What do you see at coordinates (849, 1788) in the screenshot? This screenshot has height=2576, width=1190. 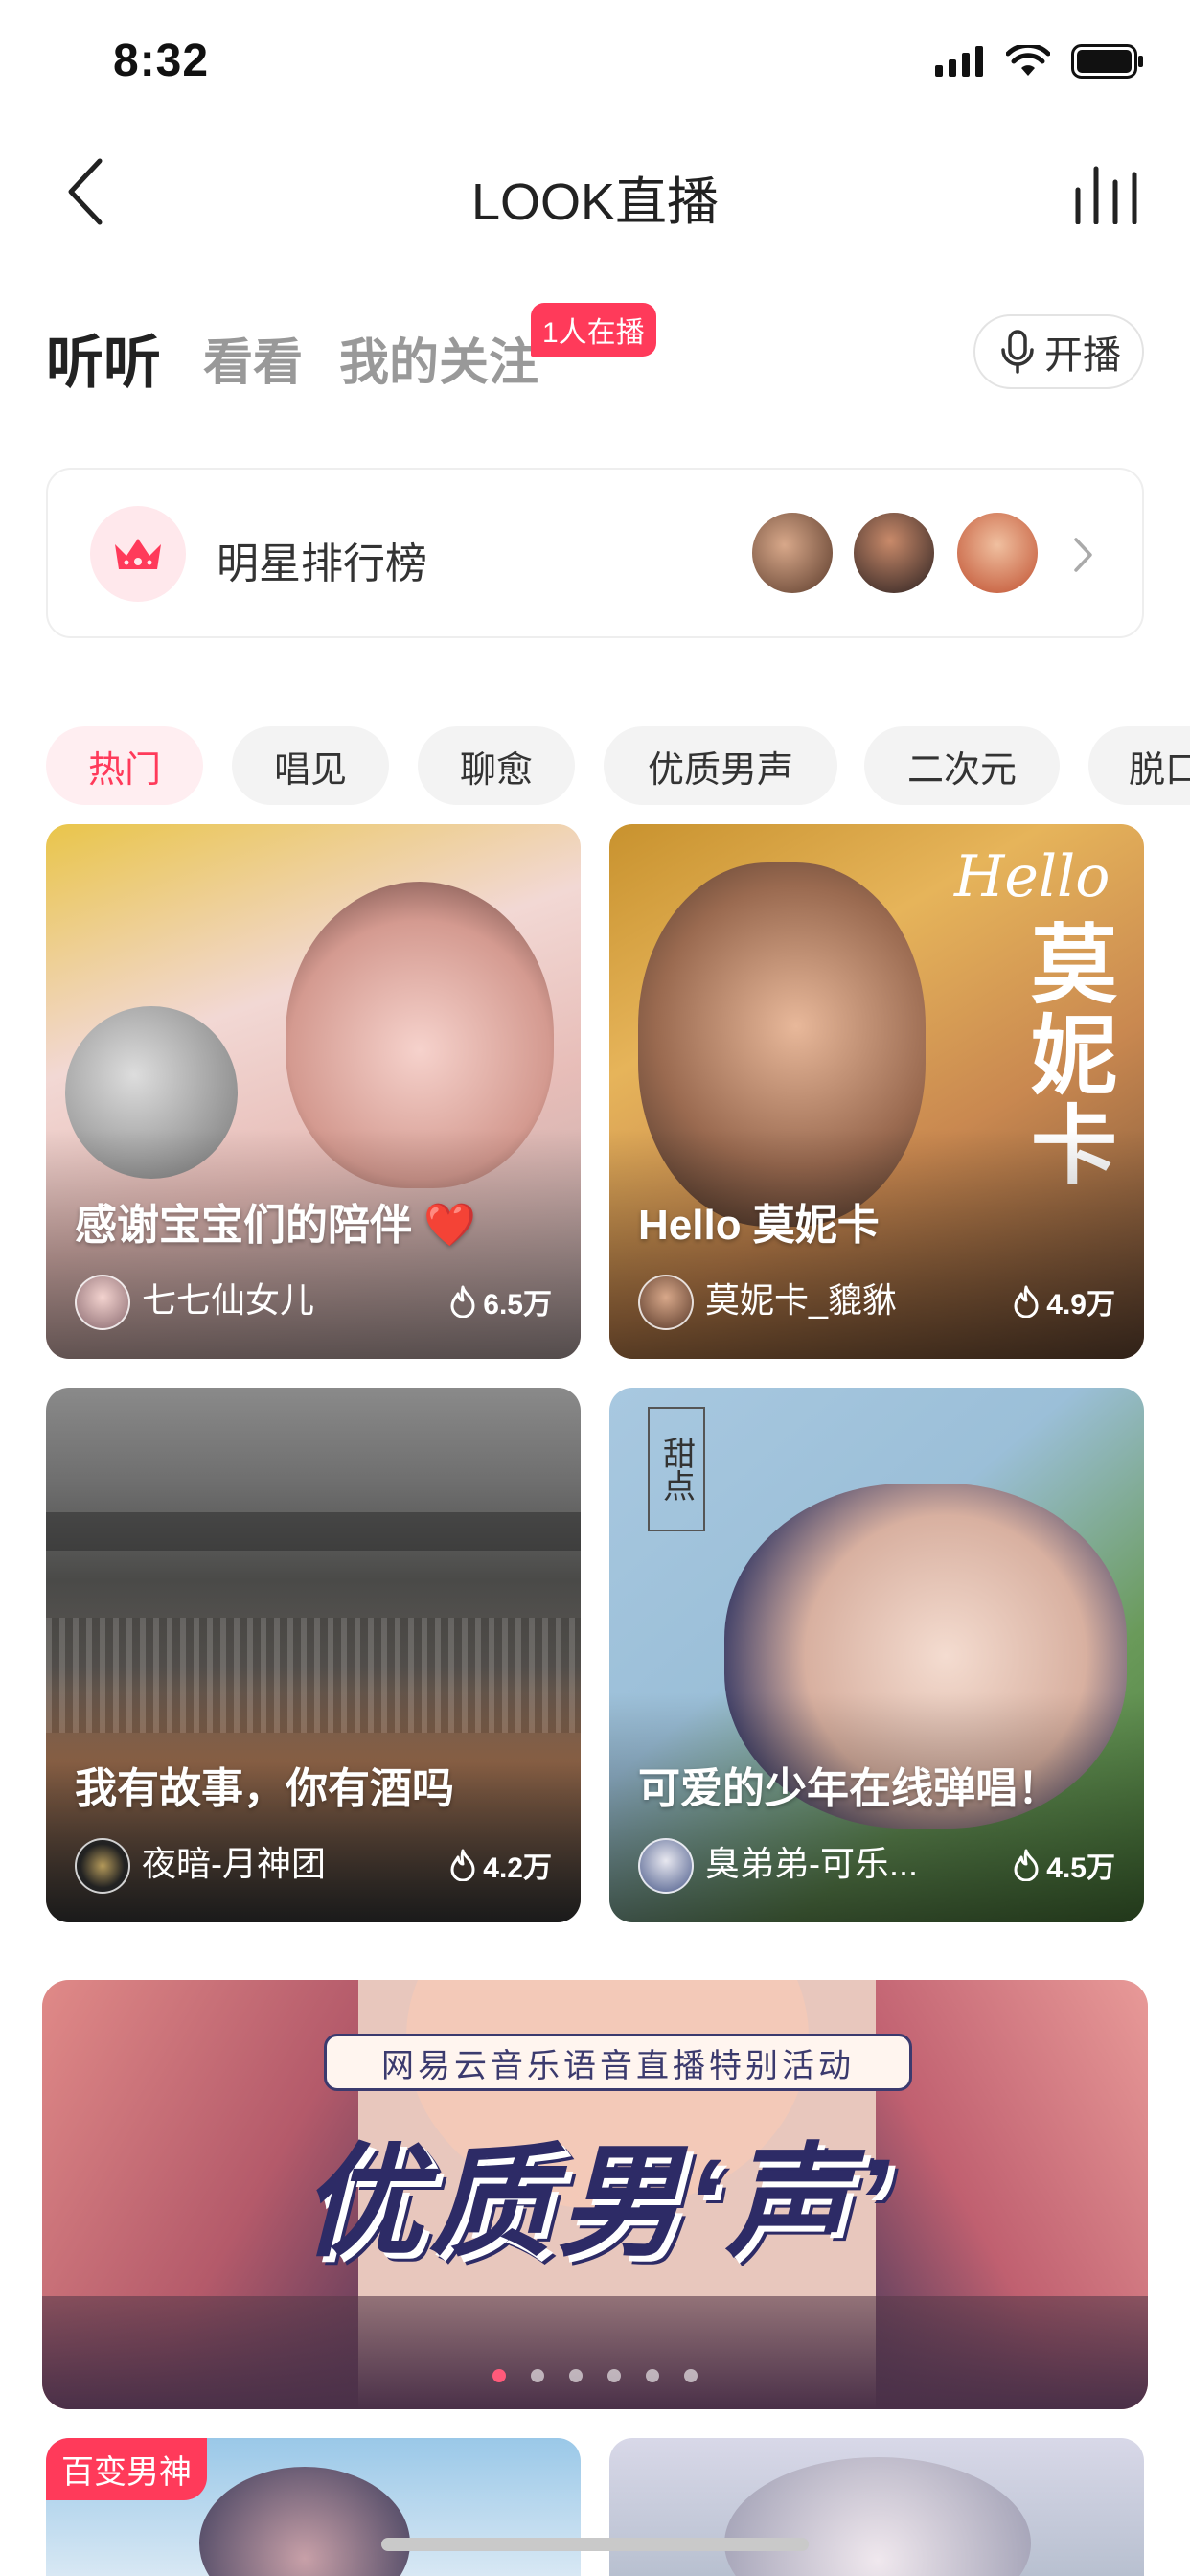 I see `card-title: 可爱的少年在线弹唱！` at bounding box center [849, 1788].